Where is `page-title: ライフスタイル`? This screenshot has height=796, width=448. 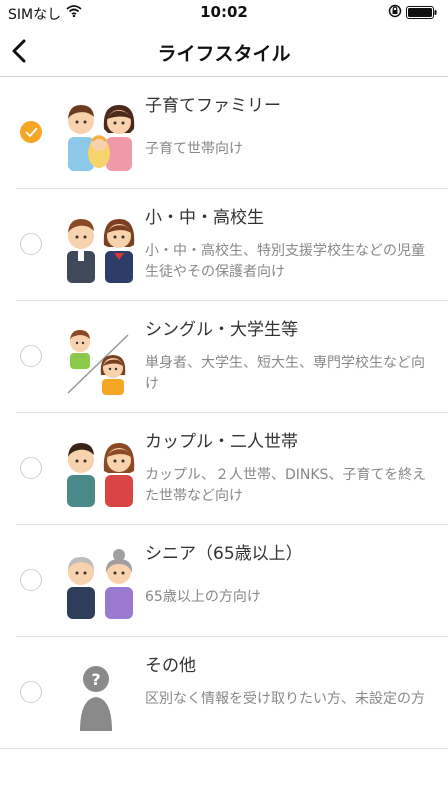
page-title: ライフスタイル is located at coordinates (224, 54).